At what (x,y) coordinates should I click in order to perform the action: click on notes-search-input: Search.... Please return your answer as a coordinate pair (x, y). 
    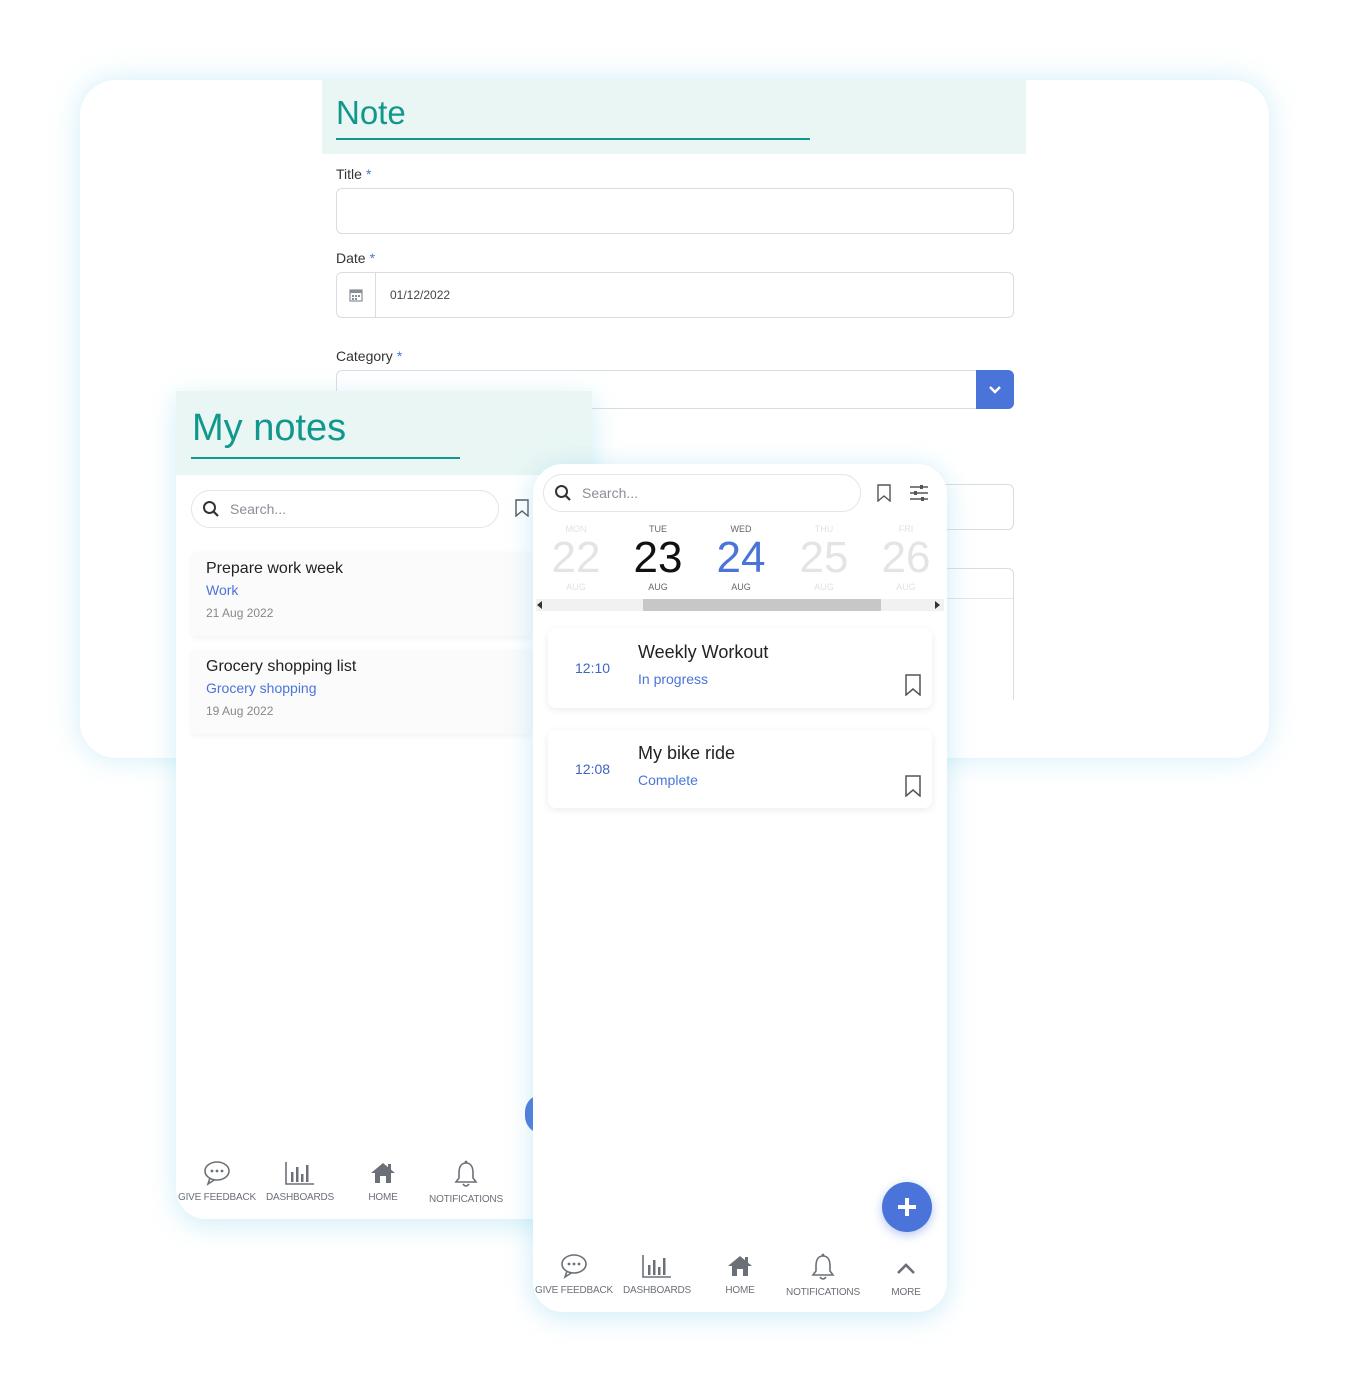
    Looking at the image, I should click on (345, 509).